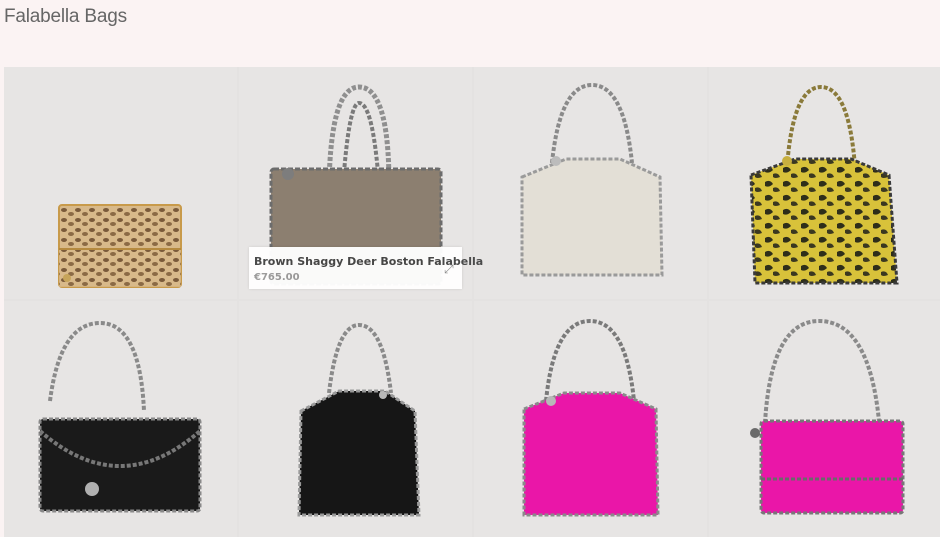 The height and width of the screenshot is (537, 940). What do you see at coordinates (450, 269) in the screenshot?
I see `expand-icon: ⤢` at bounding box center [450, 269].